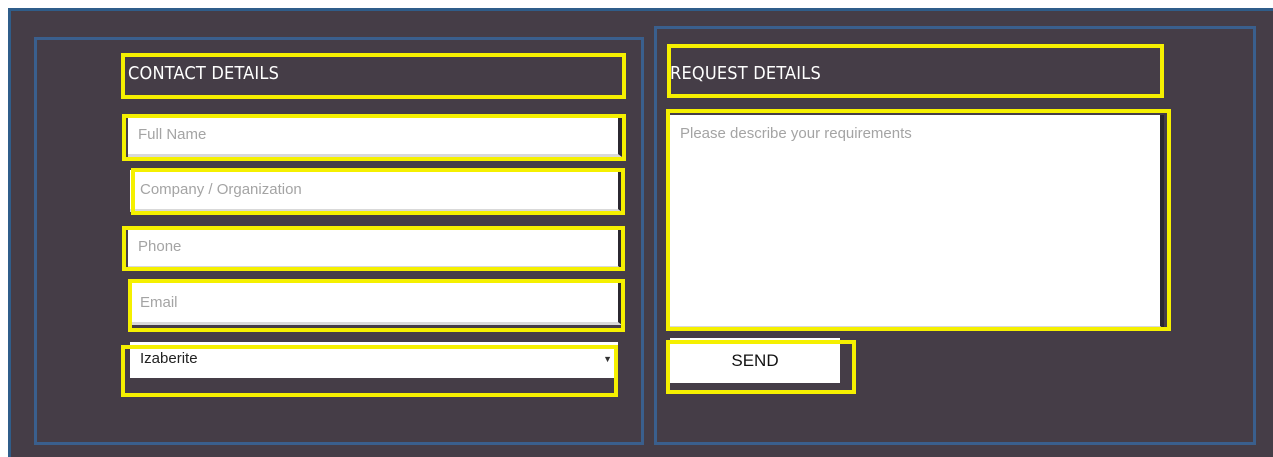 This screenshot has width=1273, height=457. Describe the element at coordinates (374, 137) in the screenshot. I see `full-name-highlight` at that location.